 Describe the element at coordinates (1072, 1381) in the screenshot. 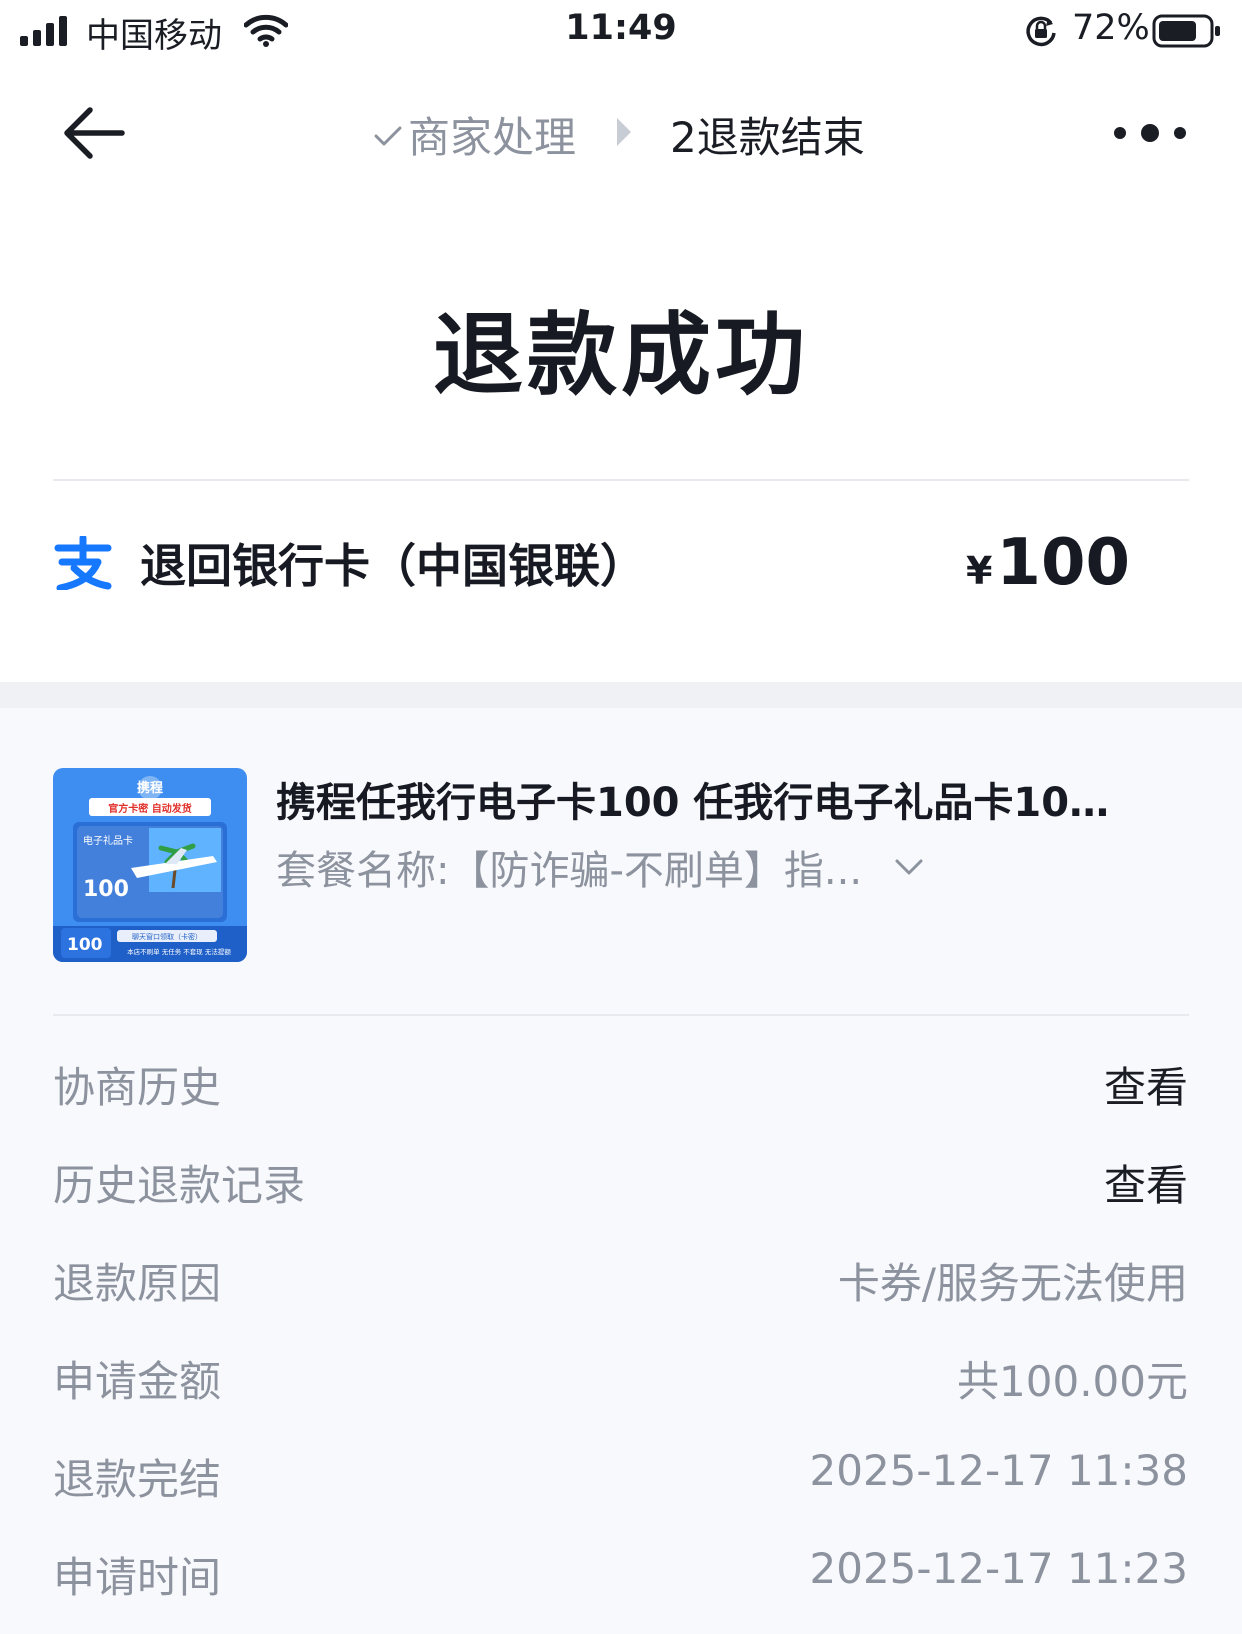

I see `requested-amount-value: 共100.00元` at that location.